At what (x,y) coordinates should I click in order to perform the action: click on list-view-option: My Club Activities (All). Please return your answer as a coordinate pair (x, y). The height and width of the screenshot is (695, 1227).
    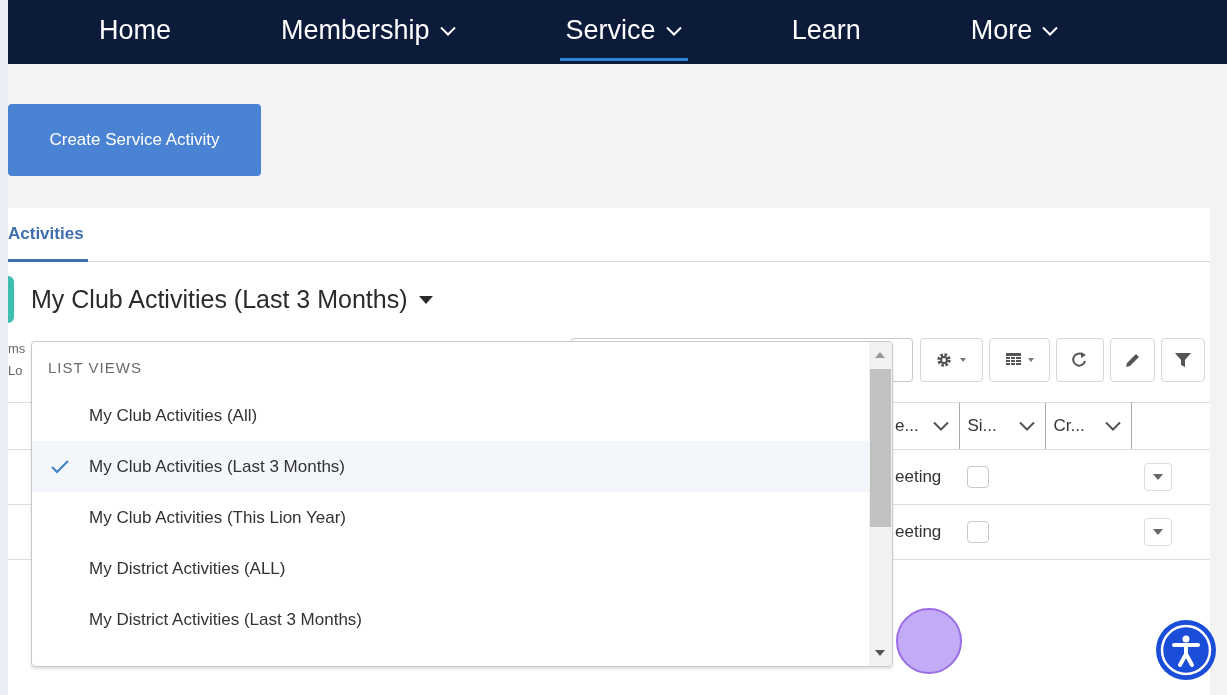
    Looking at the image, I should click on (450, 415).